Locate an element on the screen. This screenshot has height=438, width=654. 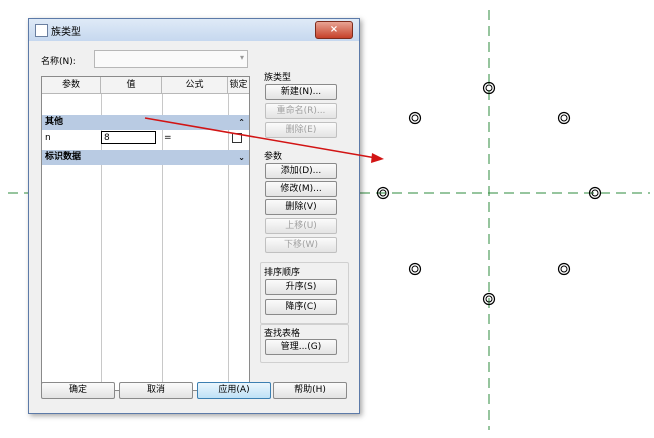
chevron-down-icon: ▾ is located at coordinates (241, 57).